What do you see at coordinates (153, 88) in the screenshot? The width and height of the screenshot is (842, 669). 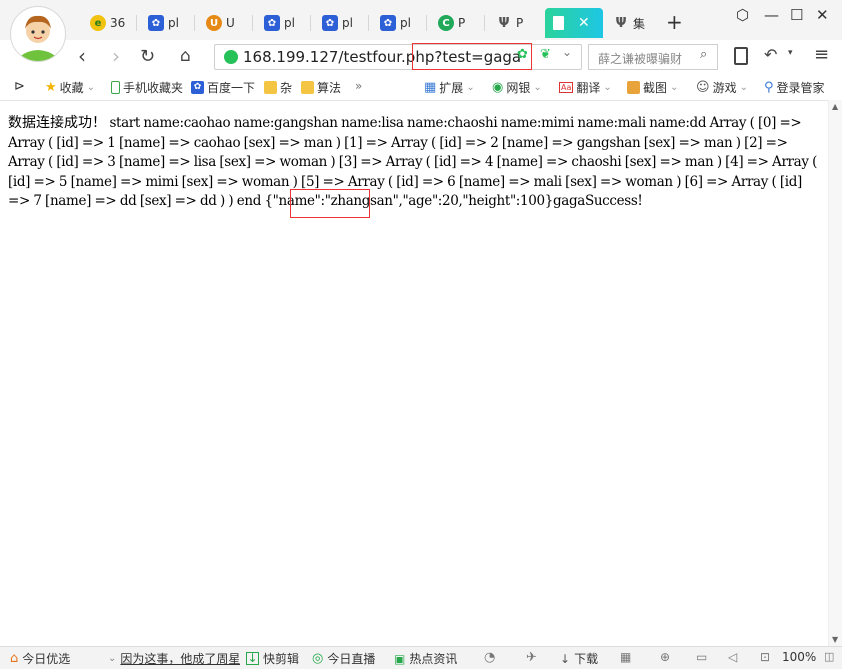 I see `bookmark-label: 手机收藏夹` at bounding box center [153, 88].